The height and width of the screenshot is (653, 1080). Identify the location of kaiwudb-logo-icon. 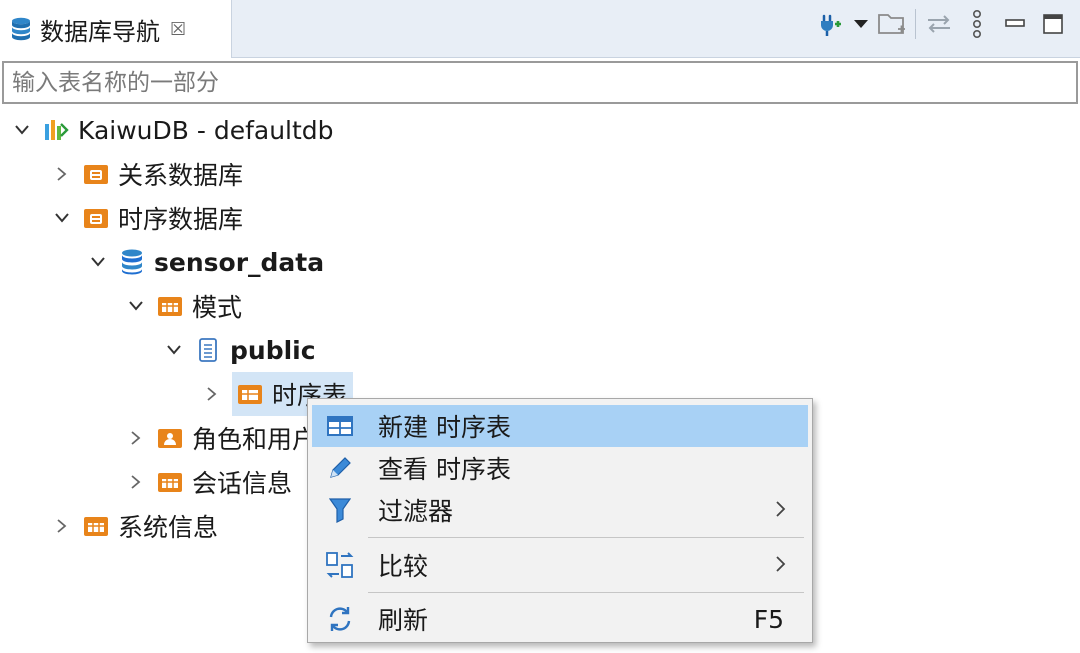
(56, 130).